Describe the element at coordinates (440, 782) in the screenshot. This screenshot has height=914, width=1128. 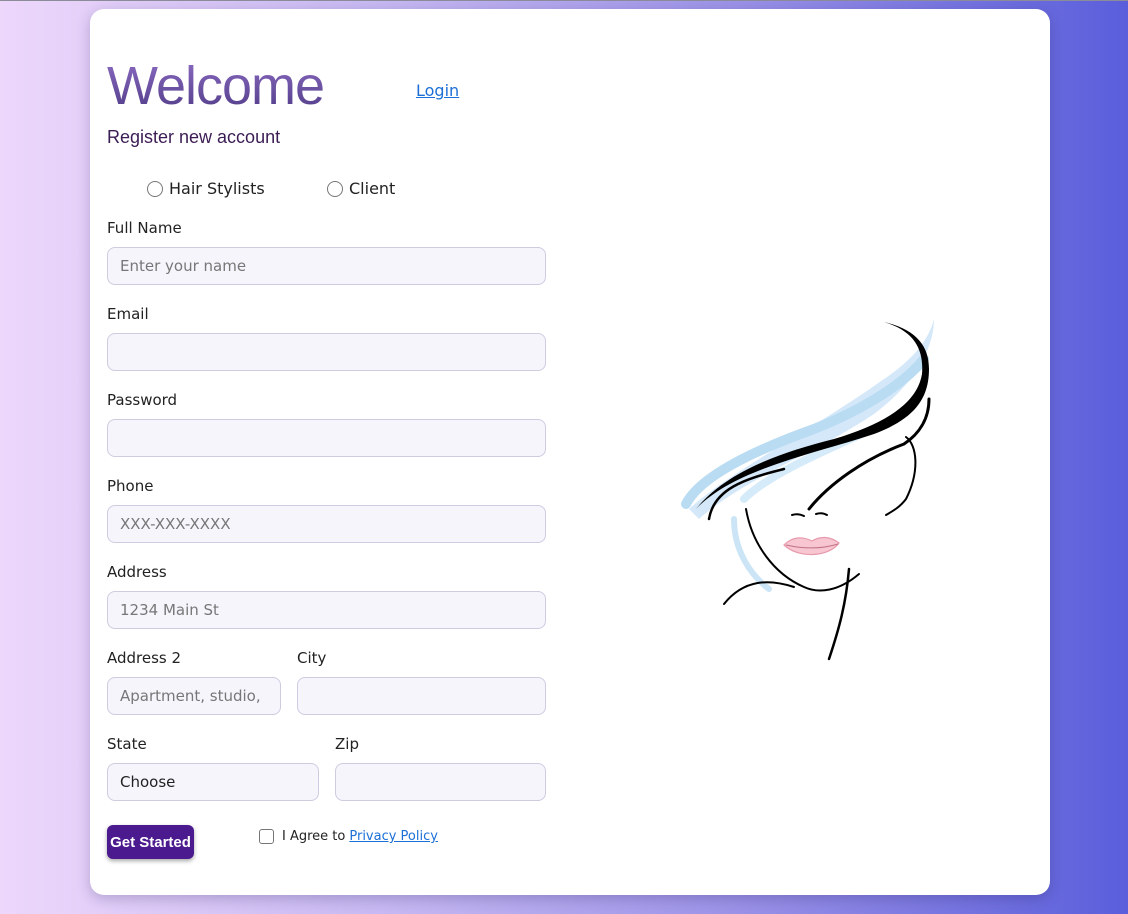
I see `zip-input` at that location.